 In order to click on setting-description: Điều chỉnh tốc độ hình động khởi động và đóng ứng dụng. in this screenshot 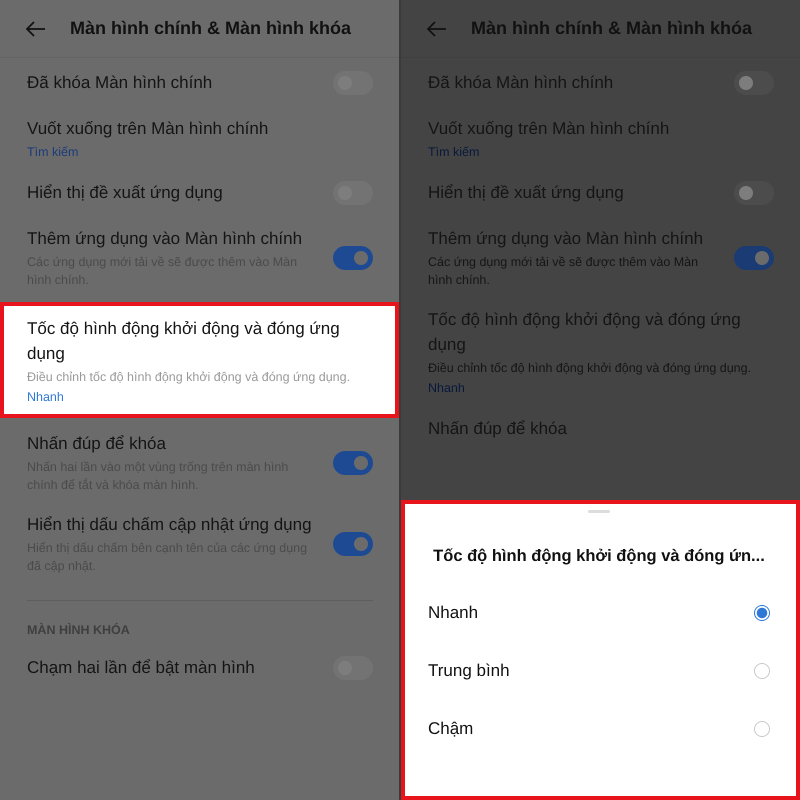, I will do `click(189, 377)`.